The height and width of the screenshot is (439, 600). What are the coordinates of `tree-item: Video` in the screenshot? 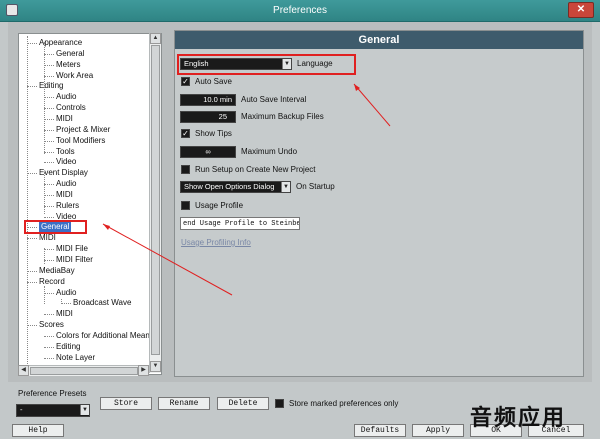 It's located at (66, 161).